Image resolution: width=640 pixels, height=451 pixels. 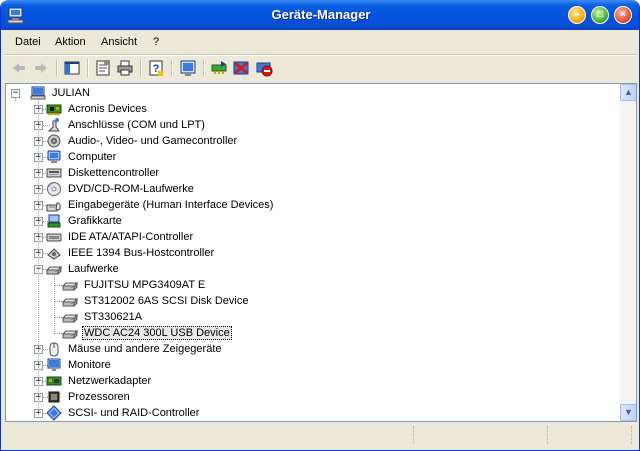 I want to click on arrow-left-icon, so click(x=19, y=68).